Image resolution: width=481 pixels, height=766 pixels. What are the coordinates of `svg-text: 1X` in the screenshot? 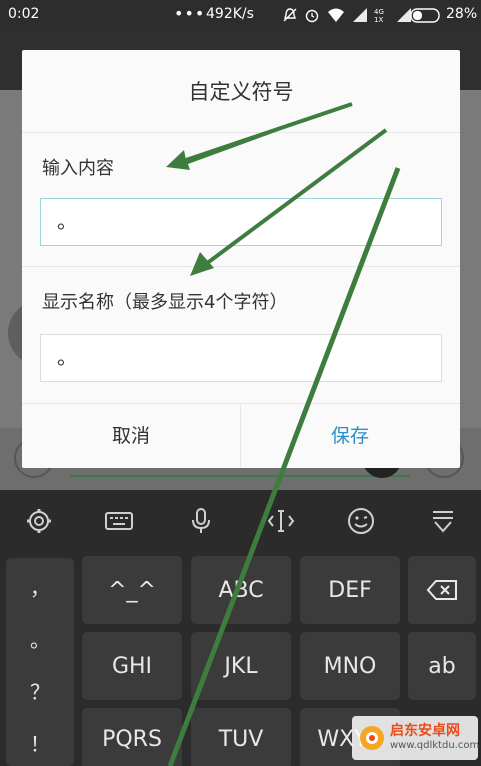 It's located at (378, 19).